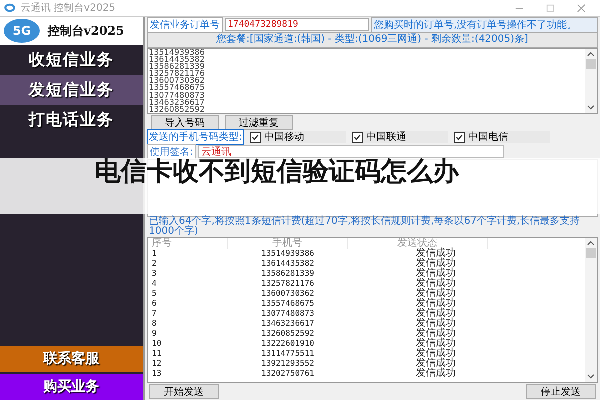 The width and height of the screenshot is (600, 400). Describe the element at coordinates (154, 264) in the screenshot. I see `table-cell-text: 2` at that location.